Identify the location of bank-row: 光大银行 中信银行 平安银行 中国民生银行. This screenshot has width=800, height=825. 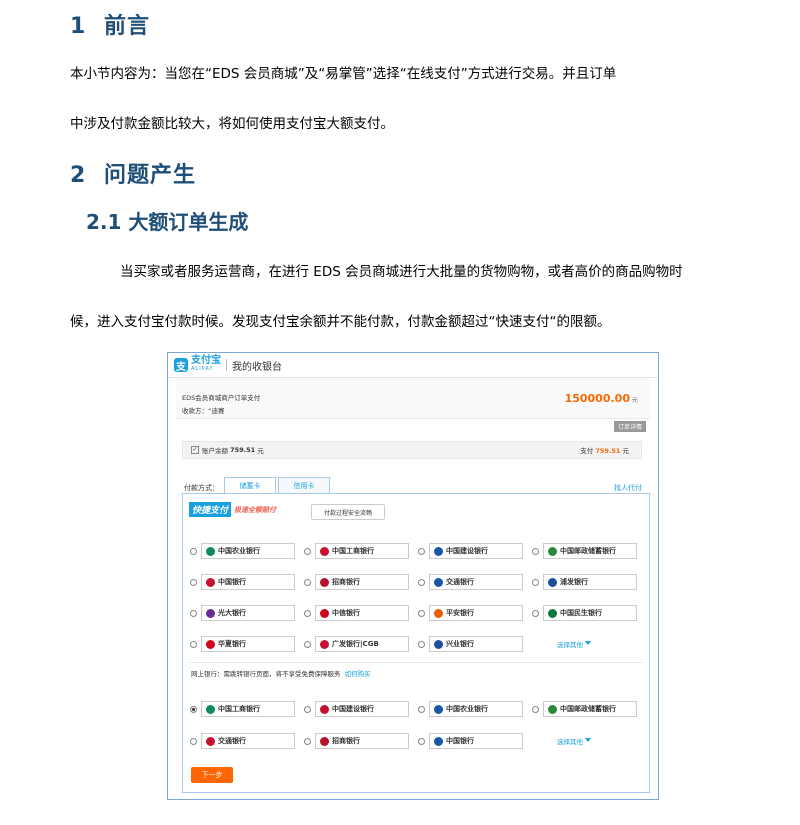
(415, 613).